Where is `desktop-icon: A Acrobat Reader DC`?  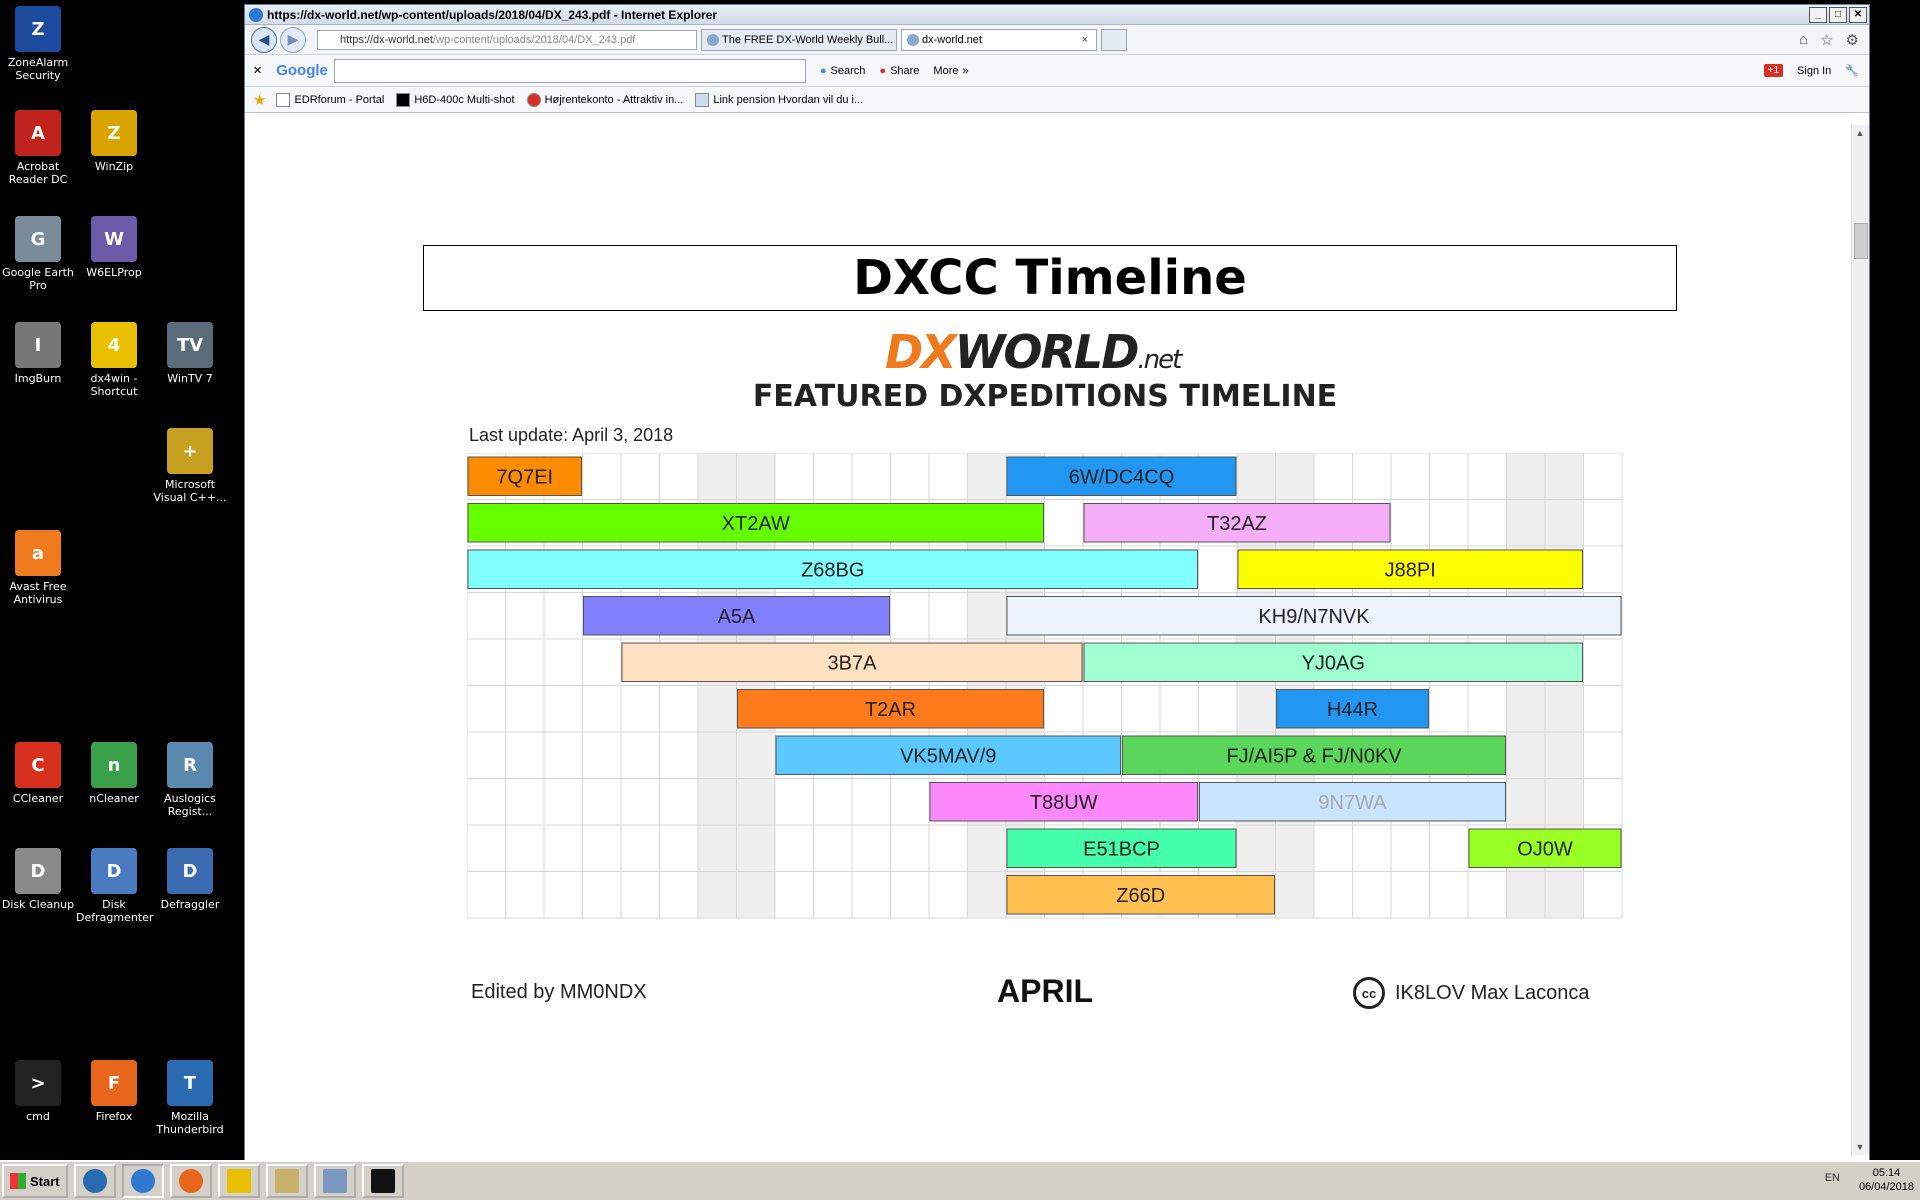 desktop-icon: A Acrobat Reader DC is located at coordinates (38, 148).